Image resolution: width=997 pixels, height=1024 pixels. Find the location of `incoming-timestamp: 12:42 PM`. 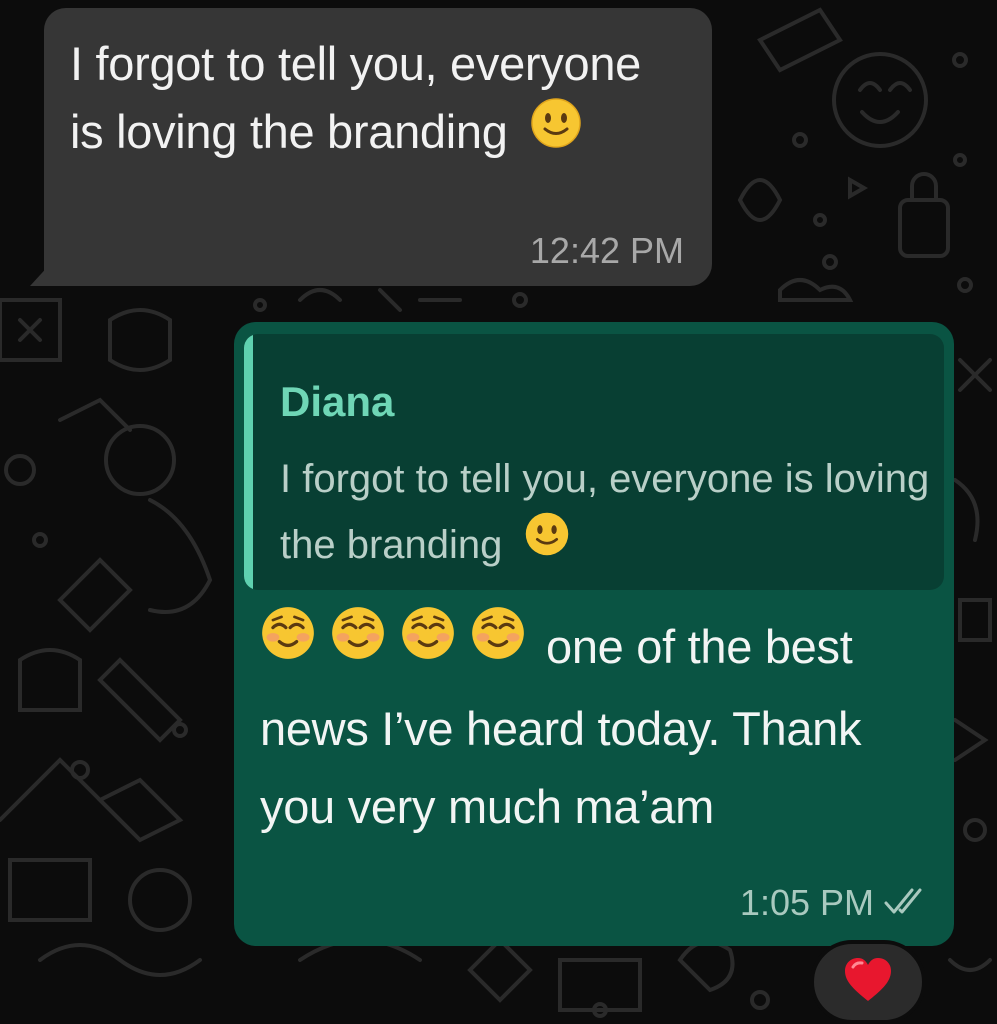

incoming-timestamp: 12:42 PM is located at coordinates (606, 250).